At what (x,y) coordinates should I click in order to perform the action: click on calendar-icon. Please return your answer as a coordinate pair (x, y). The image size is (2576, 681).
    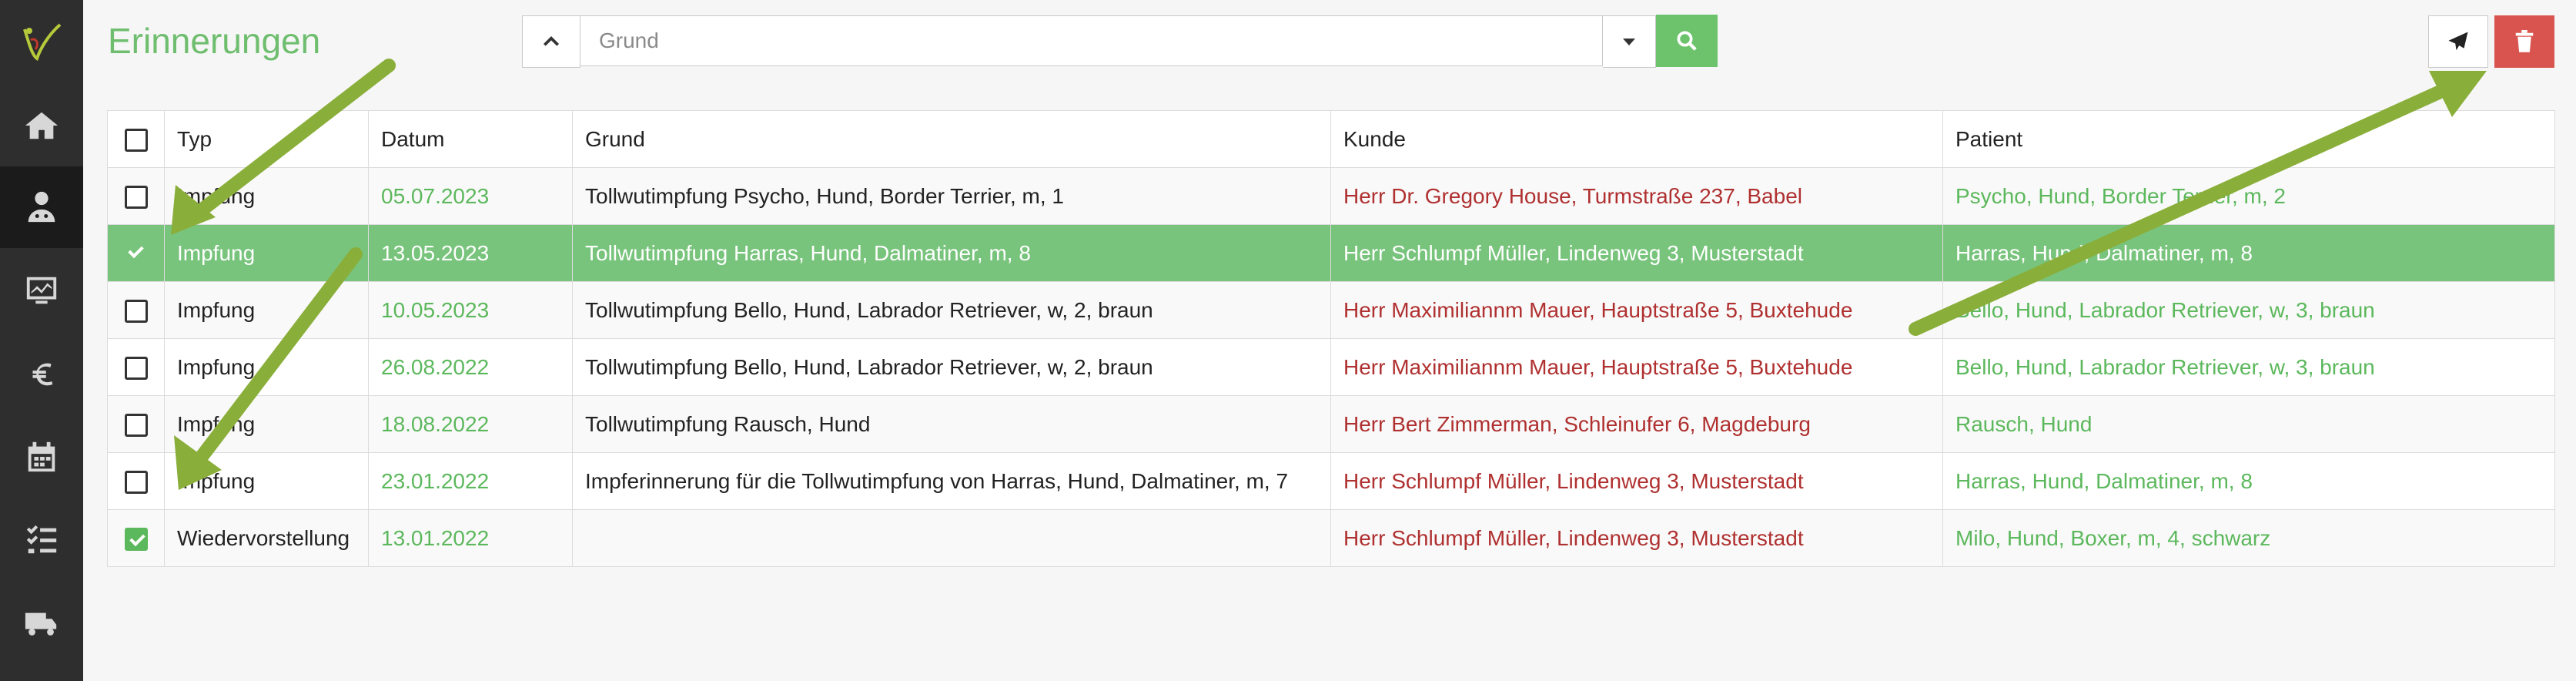
    Looking at the image, I should click on (41, 457).